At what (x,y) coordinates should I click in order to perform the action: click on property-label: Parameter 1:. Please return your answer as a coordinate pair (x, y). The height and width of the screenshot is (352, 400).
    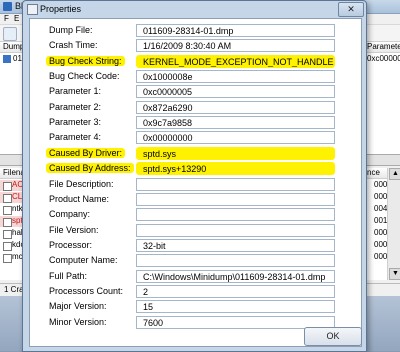
    Looking at the image, I should click on (75, 91).